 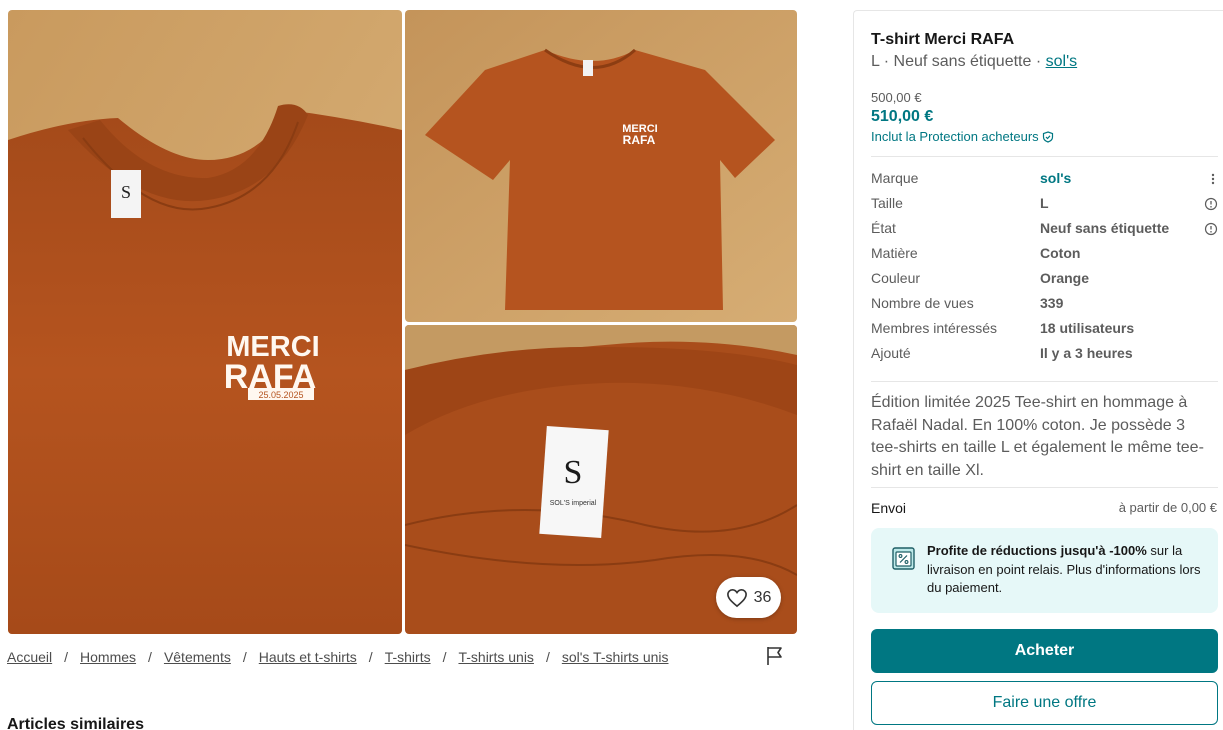 What do you see at coordinates (308, 657) in the screenshot?
I see `breadcrumb-link-hauts: Hauts et t-shirts` at bounding box center [308, 657].